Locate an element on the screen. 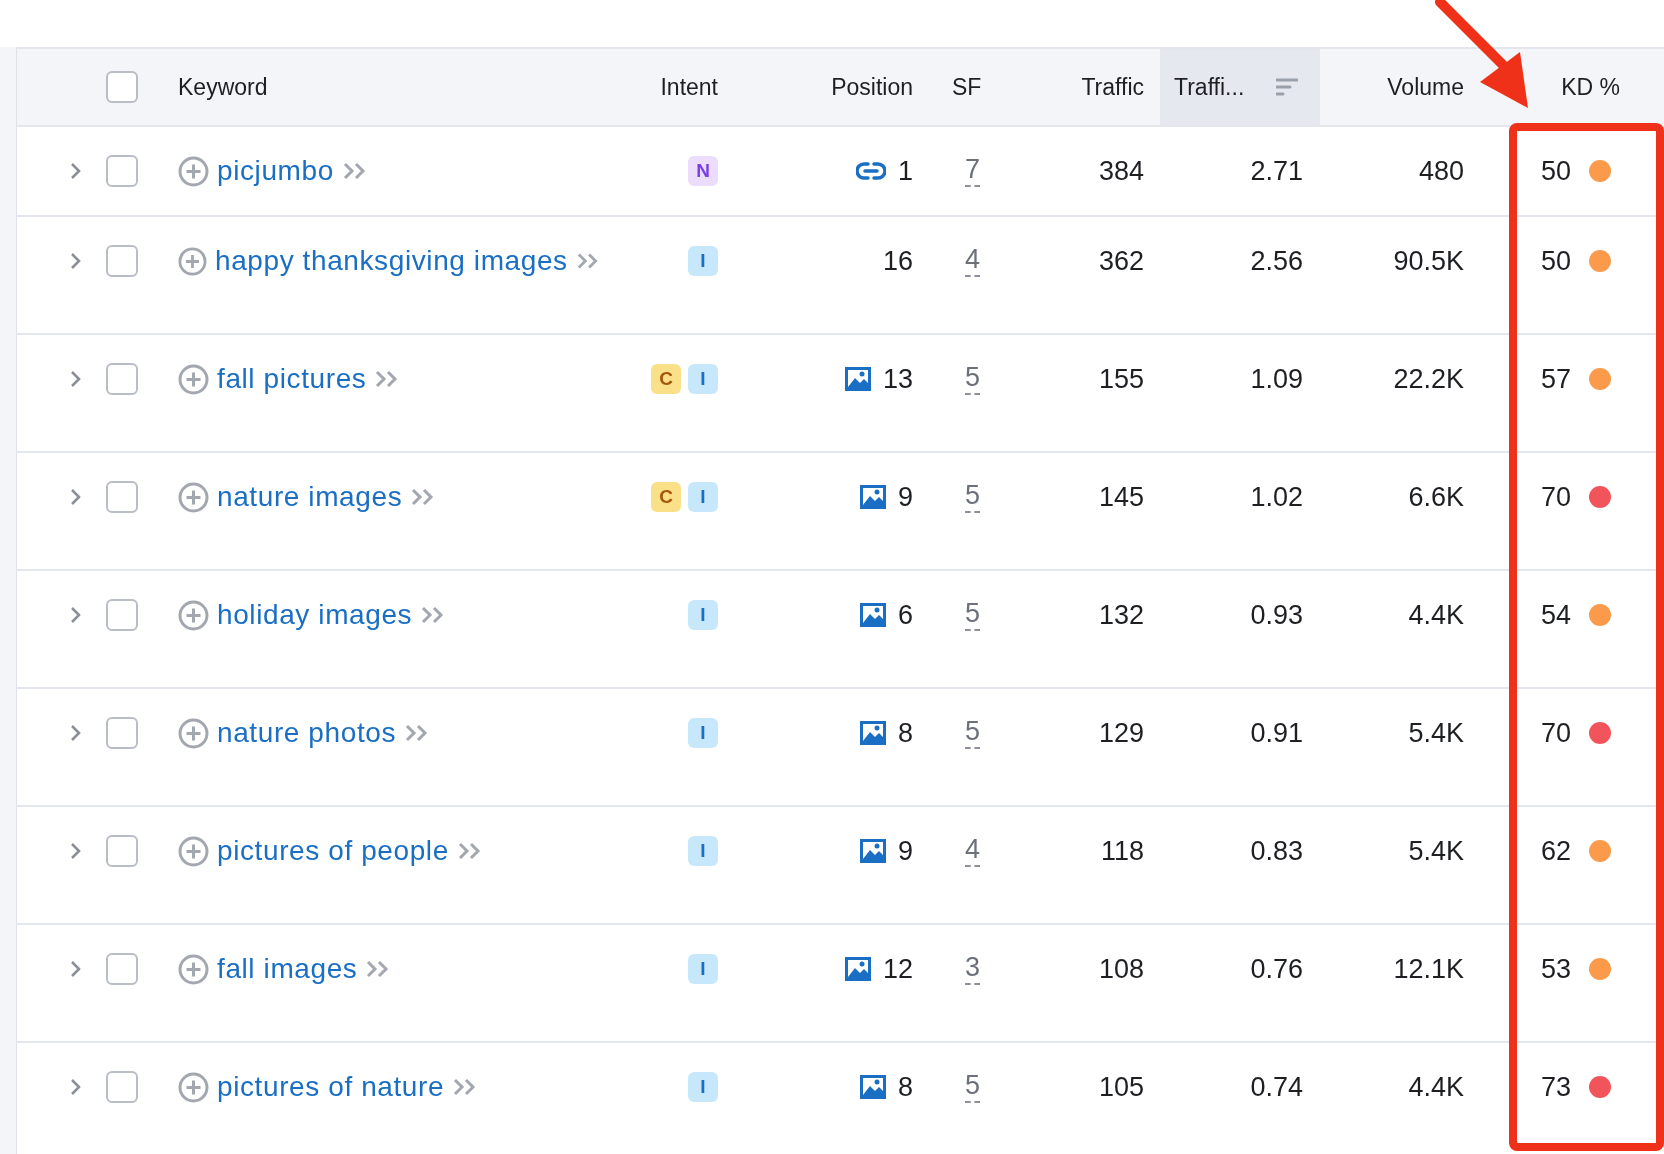 Image resolution: width=1664 pixels, height=1154 pixels. traffic-percent-value: 0.74 is located at coordinates (1276, 1087).